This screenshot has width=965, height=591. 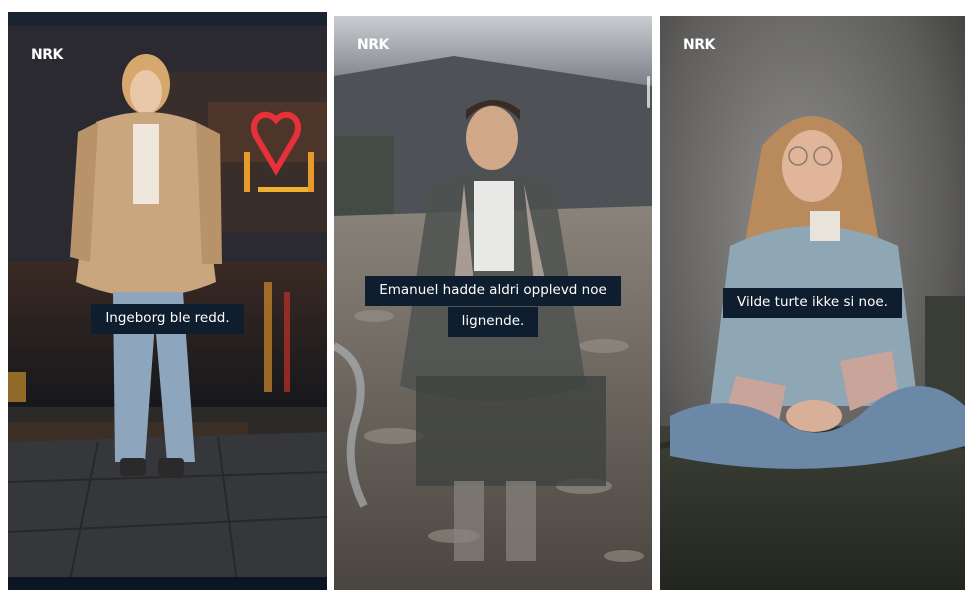 I want to click on scrollbar, so click(x=648, y=92).